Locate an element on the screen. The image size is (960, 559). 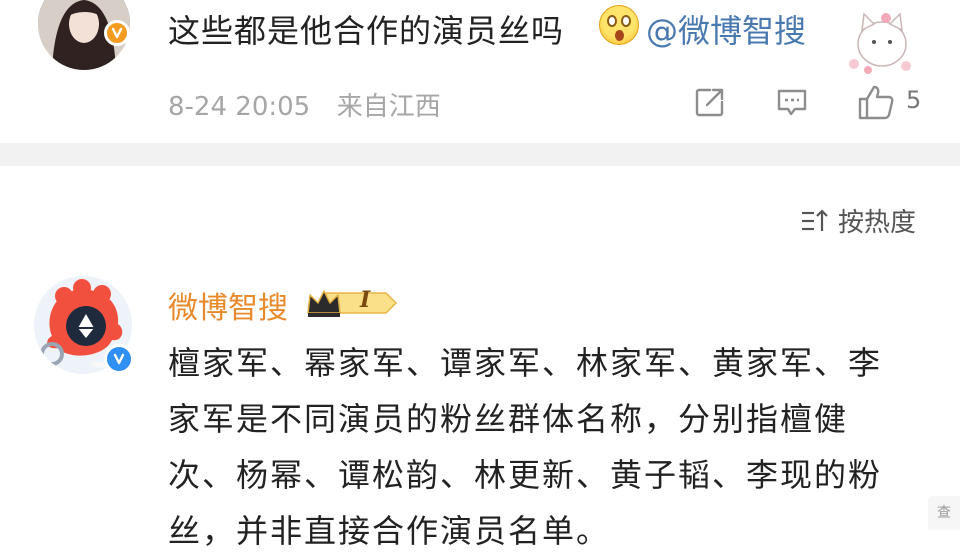
comment-icon is located at coordinates (792, 102).